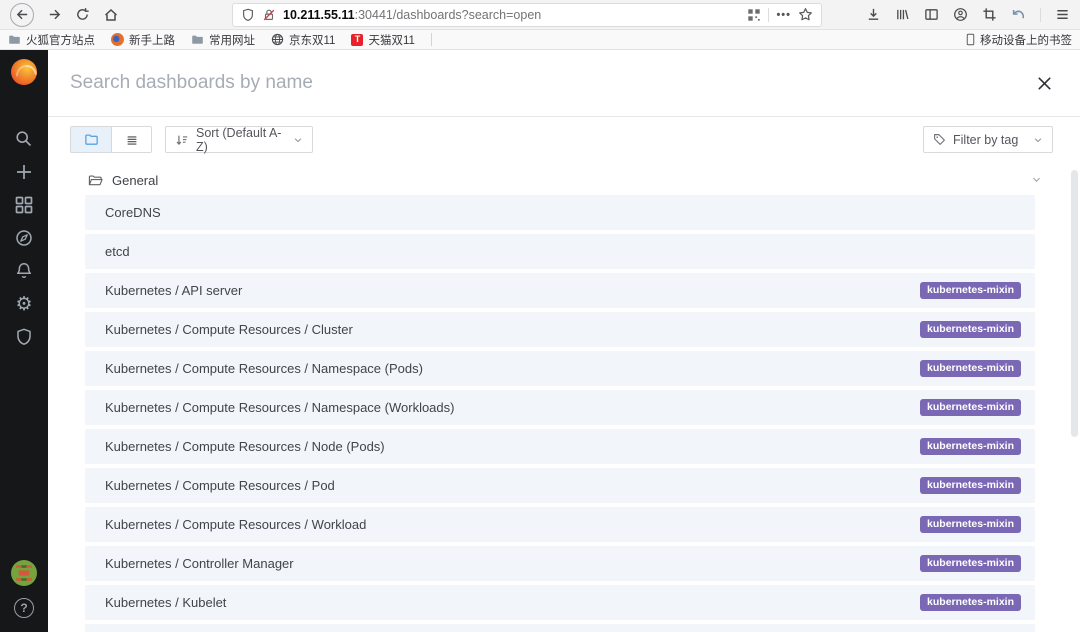 The width and height of the screenshot is (1080, 632). What do you see at coordinates (95, 180) in the screenshot?
I see `open-folder-icon` at bounding box center [95, 180].